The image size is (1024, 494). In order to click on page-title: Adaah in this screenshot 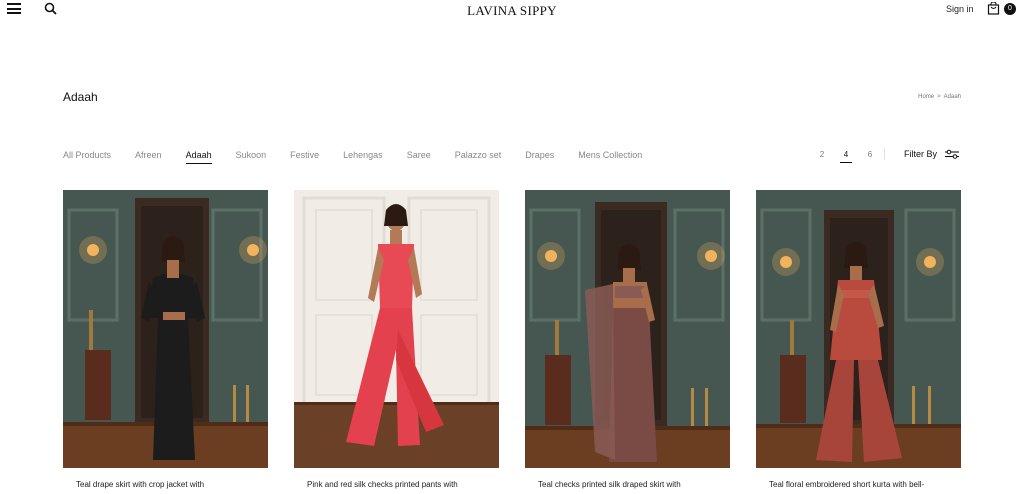, I will do `click(80, 97)`.